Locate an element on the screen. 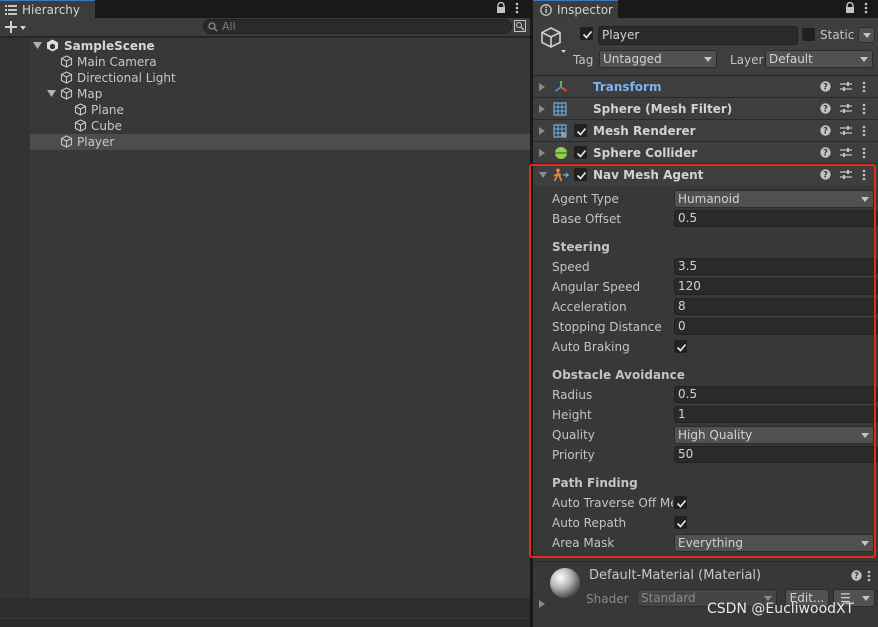  stopping-distance-label: Stopping Distance is located at coordinates (607, 327).